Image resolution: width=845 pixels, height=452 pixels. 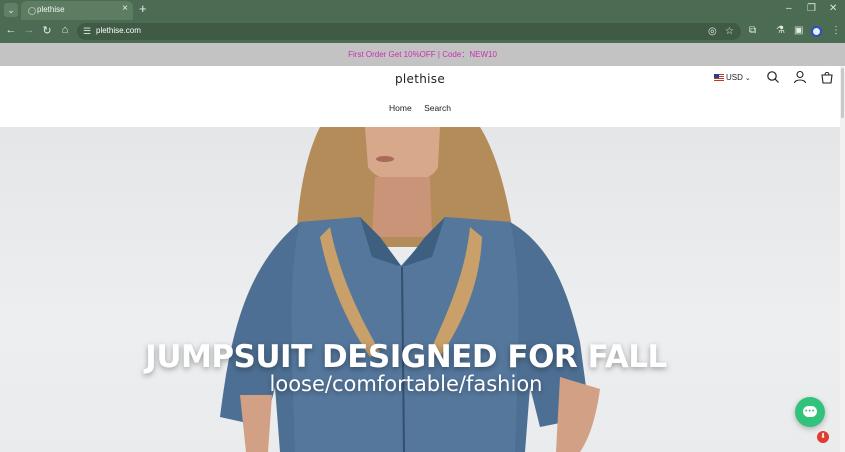 What do you see at coordinates (752, 30) in the screenshot?
I see `extensions-icon: ⧉` at bounding box center [752, 30].